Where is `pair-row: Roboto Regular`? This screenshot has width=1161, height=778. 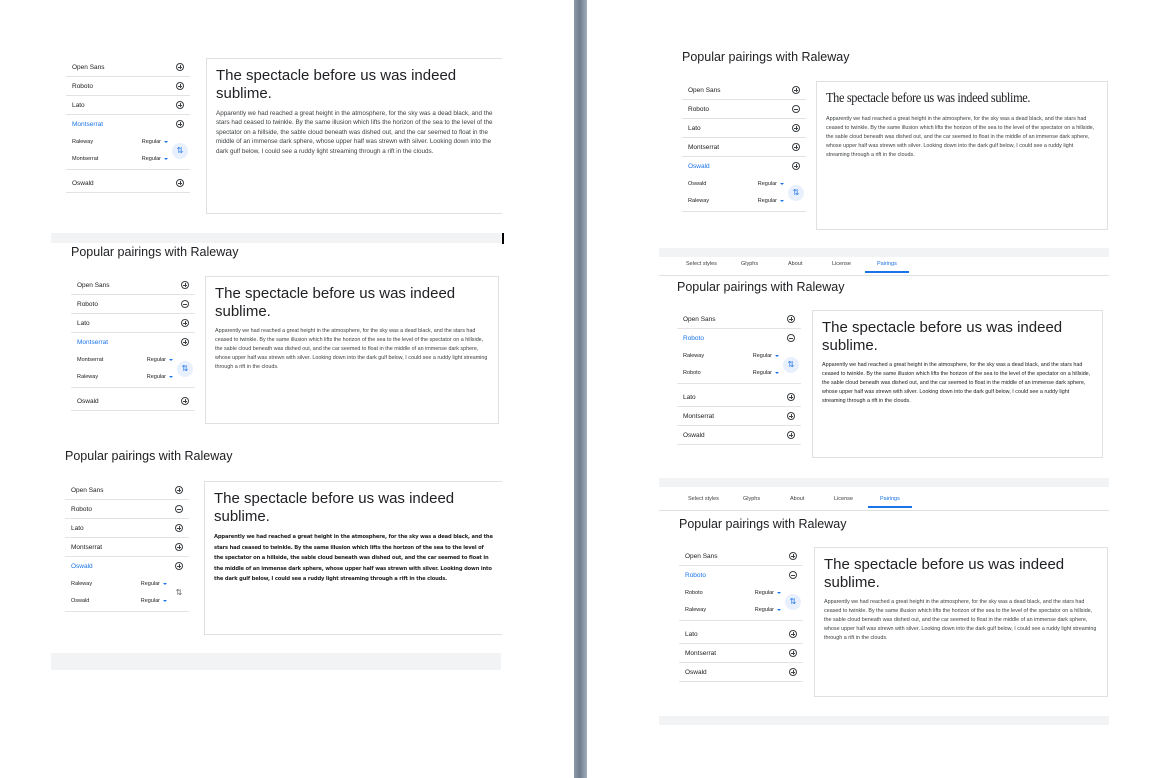 pair-row: Roboto Regular is located at coordinates (739, 373).